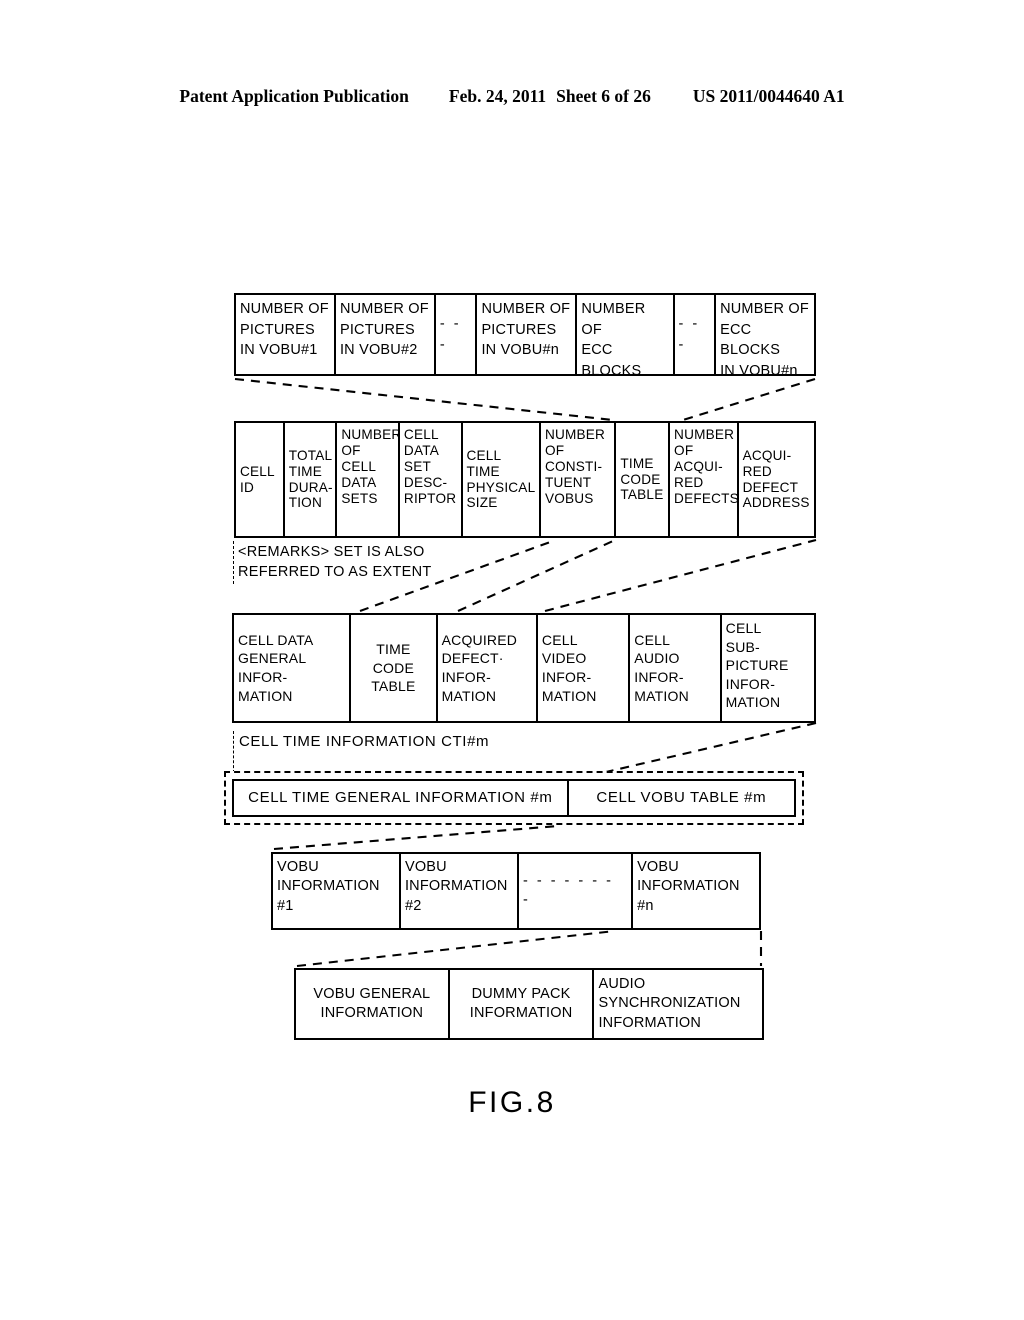 This screenshot has height=1320, width=1024. I want to click on table-cell: NUMBER OF CONSTI- TUENT VOBUS, so click(579, 479).